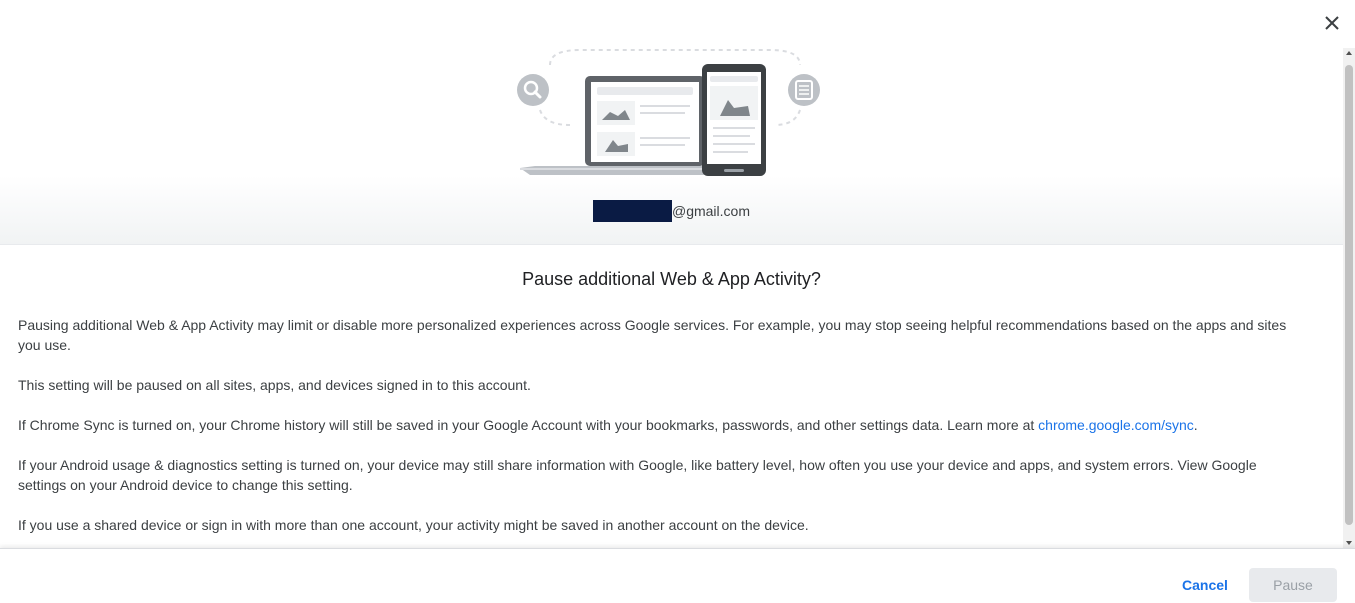  Describe the element at coordinates (1205, 585) in the screenshot. I see `cancel-button: Cancel` at that location.